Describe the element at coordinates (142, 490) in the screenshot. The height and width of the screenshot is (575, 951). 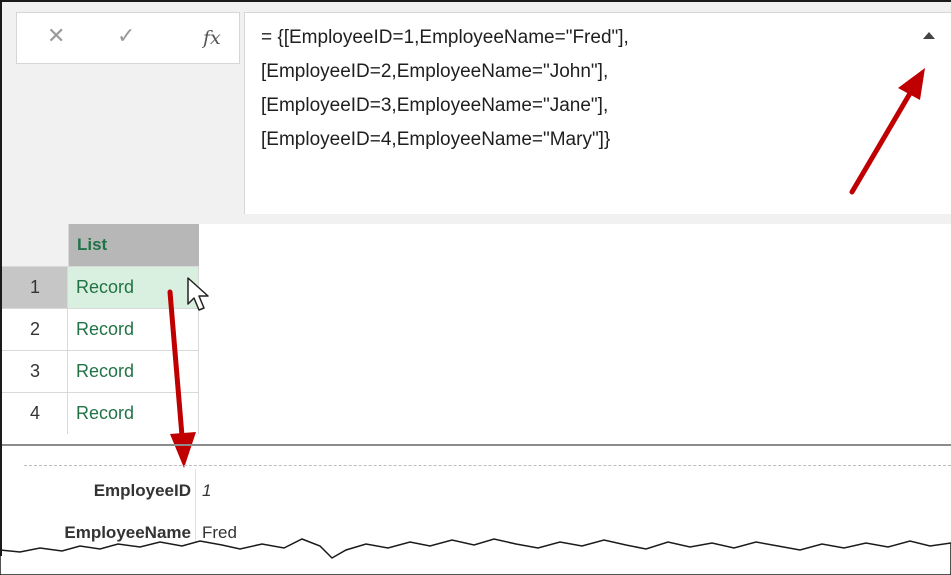
I see `preview-field-name: EmployeeID` at that location.